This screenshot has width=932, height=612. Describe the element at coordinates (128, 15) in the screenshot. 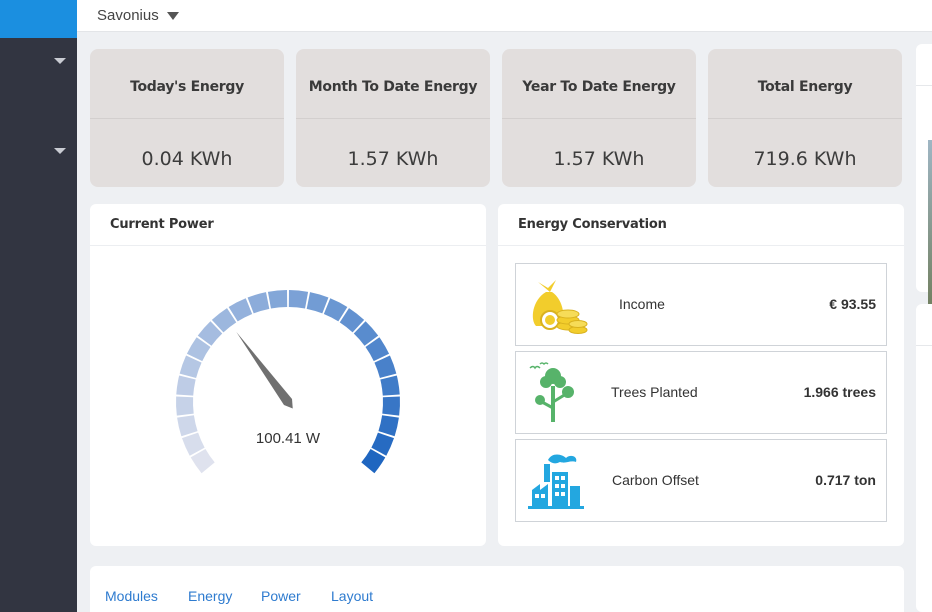

I see `site-name: Savonius` at that location.